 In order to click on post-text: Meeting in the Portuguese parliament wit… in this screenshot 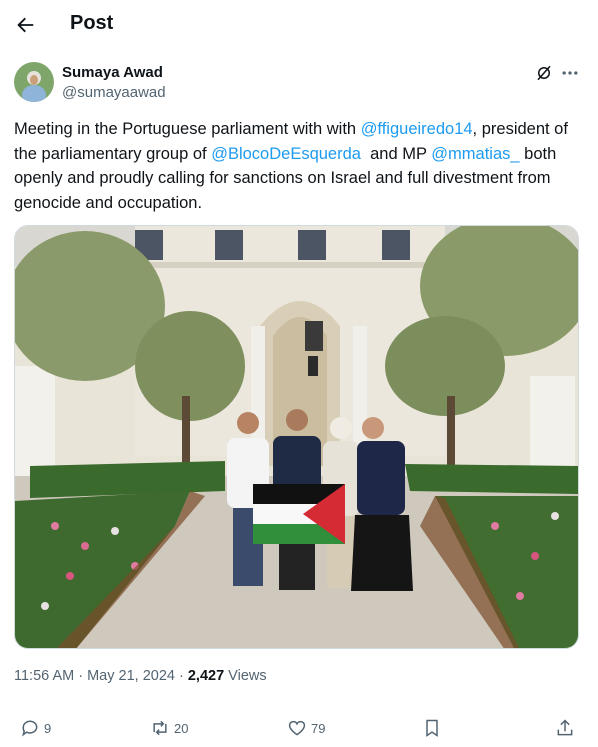, I will do `click(297, 166)`.